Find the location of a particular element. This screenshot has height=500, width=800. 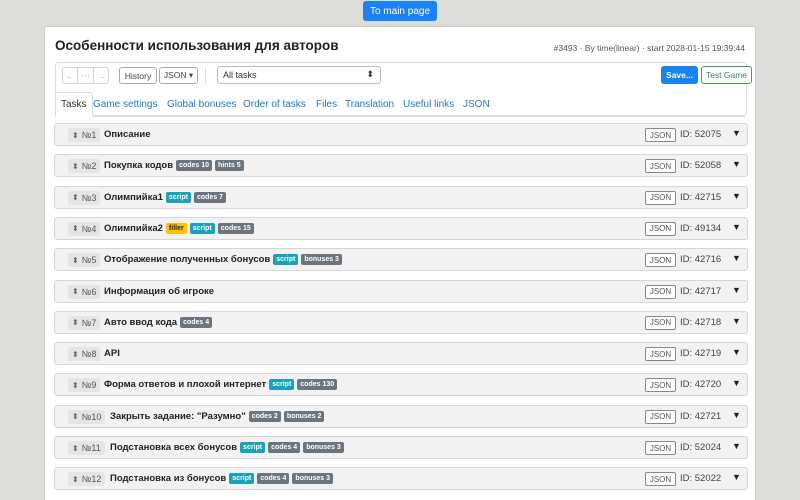

tab-translation: Translation is located at coordinates (369, 104).